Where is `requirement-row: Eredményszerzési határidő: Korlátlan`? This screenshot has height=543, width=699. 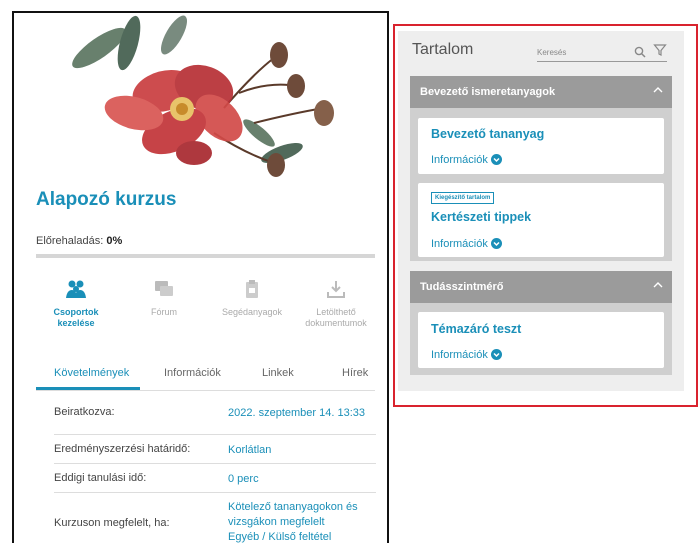 requirement-row: Eredményszerzési határidő: Korlátlan is located at coordinates (215, 449).